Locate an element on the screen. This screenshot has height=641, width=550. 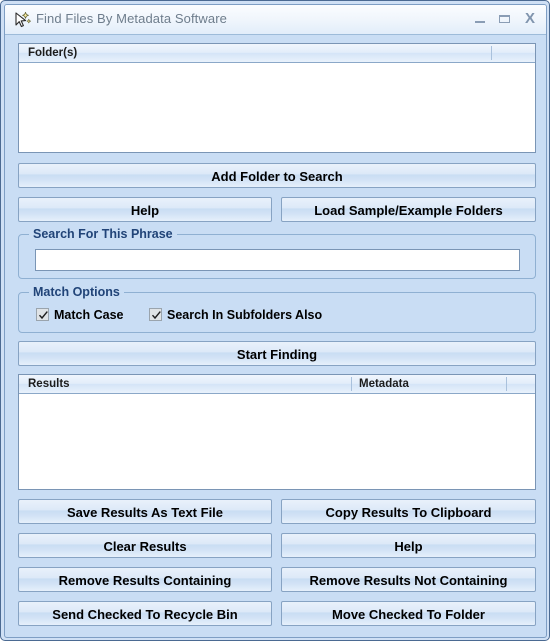
close-button: X is located at coordinates (530, 19).